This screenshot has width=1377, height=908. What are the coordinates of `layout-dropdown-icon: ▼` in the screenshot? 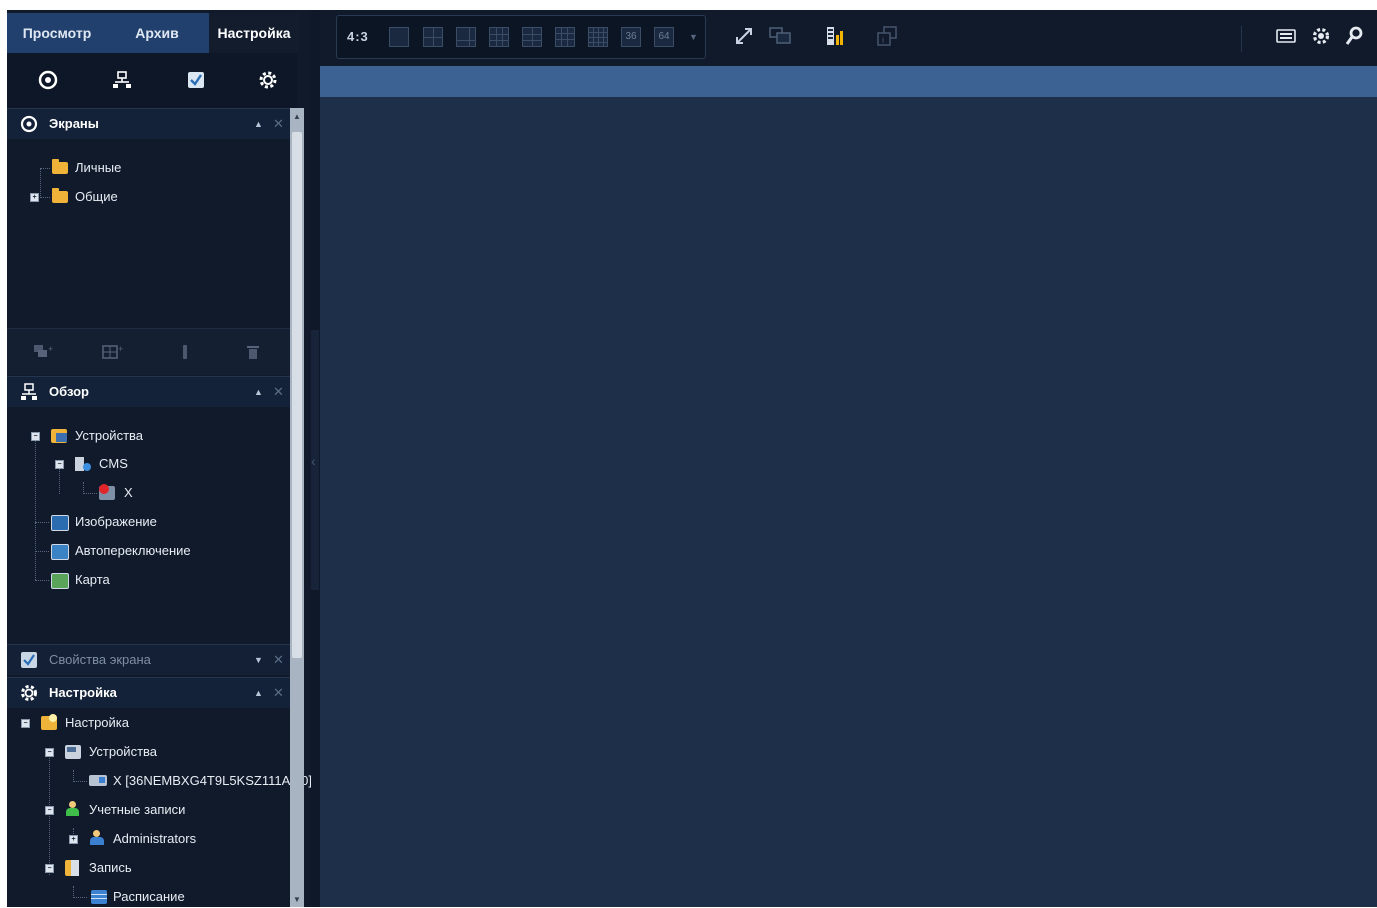 It's located at (693, 37).